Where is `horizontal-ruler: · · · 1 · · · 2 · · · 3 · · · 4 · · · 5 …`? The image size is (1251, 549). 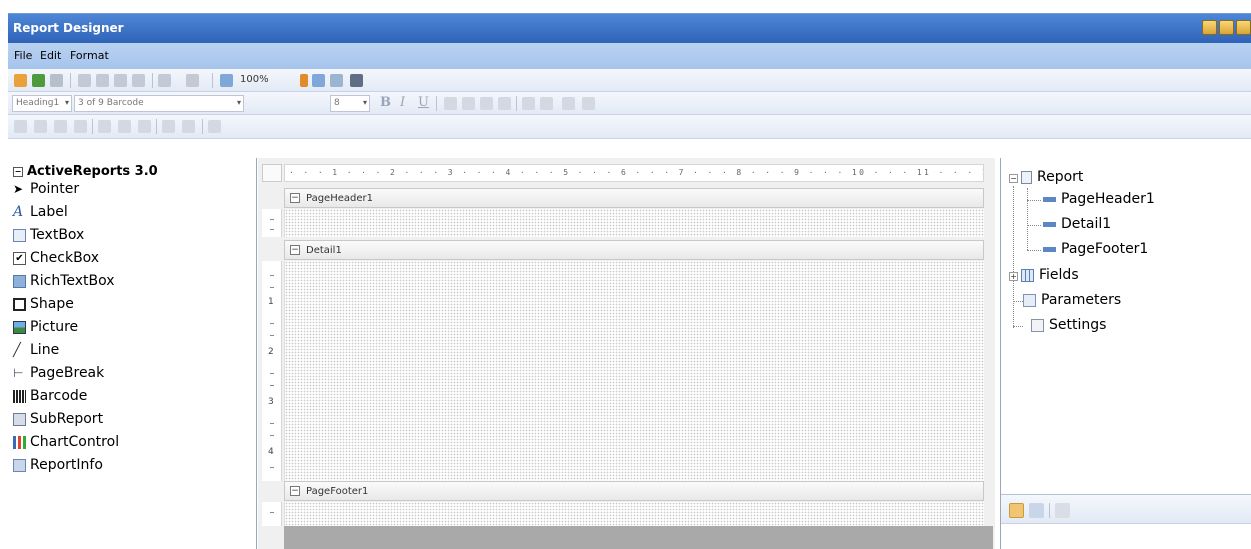 horizontal-ruler: · · · 1 · · · 2 · · · 3 · · · 4 · · · 5 … is located at coordinates (634, 173).